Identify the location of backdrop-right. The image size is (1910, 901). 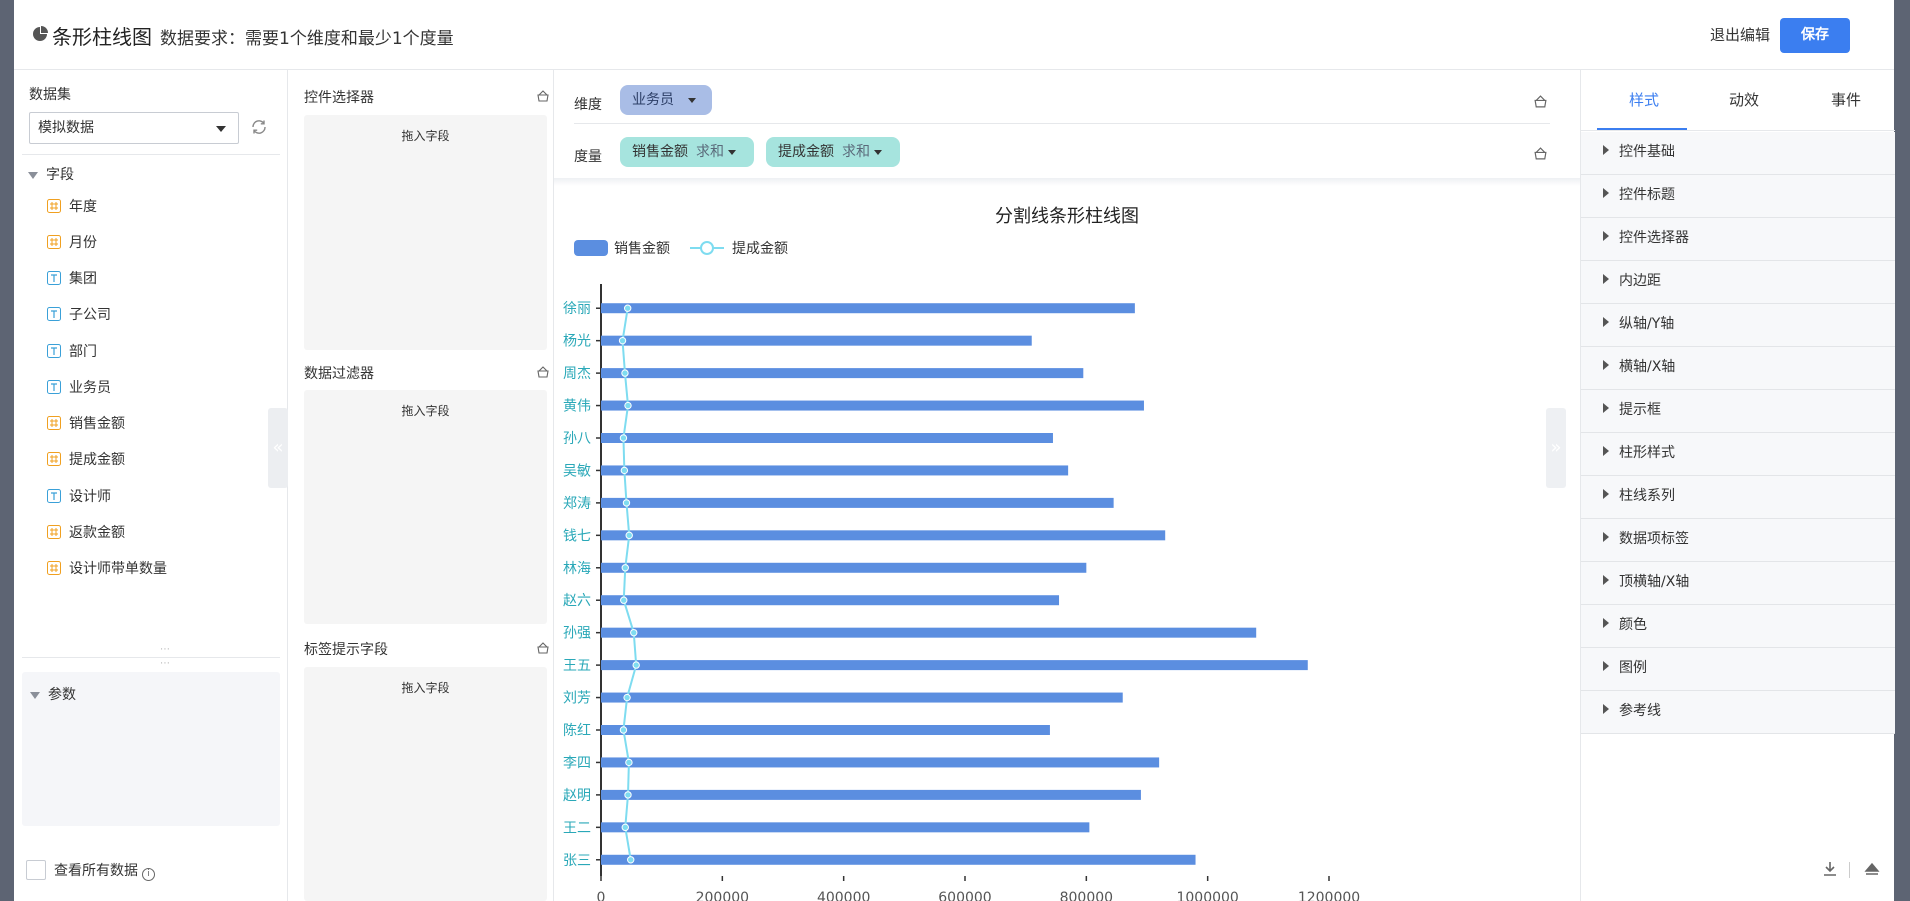
(1902, 450).